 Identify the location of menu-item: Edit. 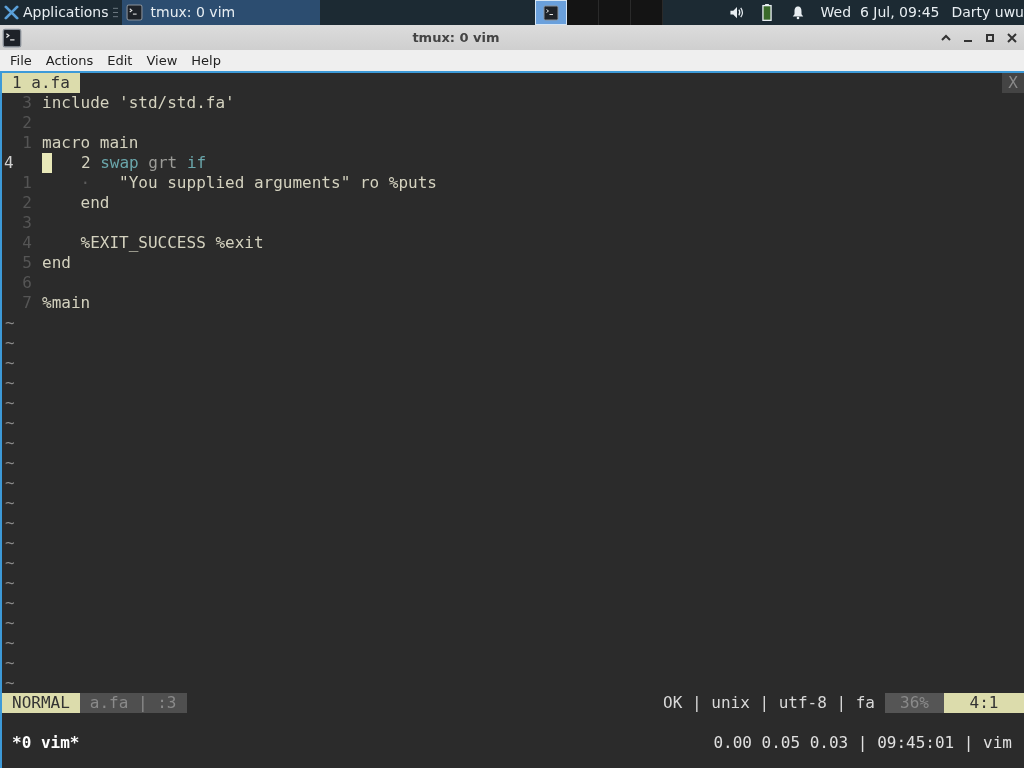
(120, 60).